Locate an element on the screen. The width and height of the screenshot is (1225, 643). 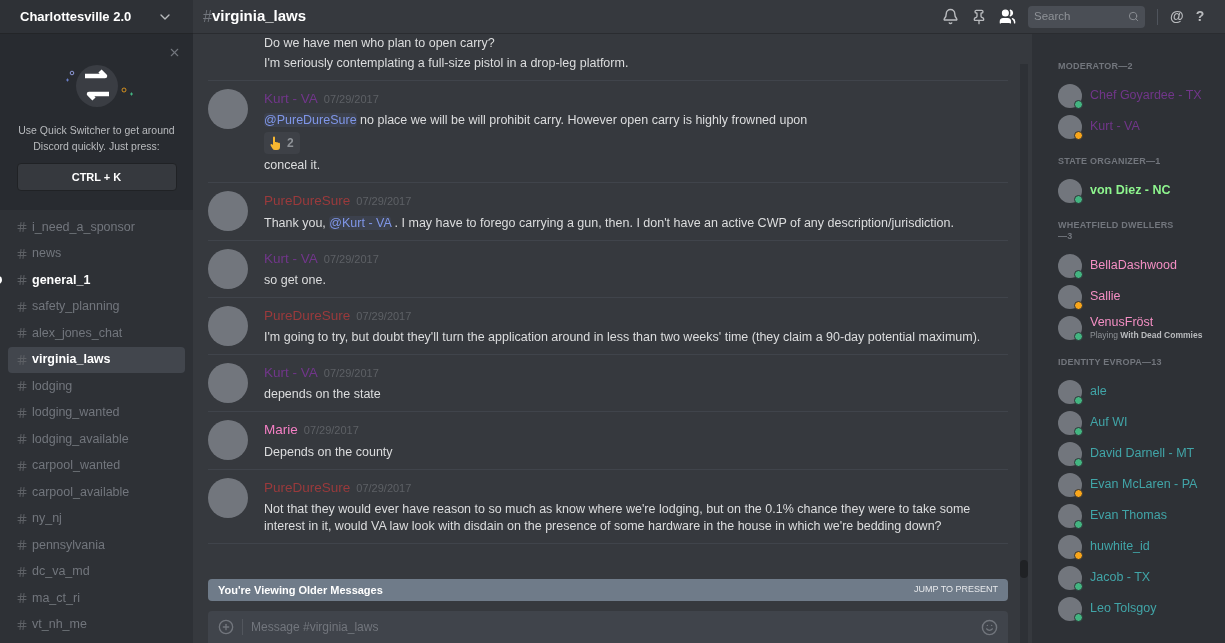
role-heading: STATE ORGANIZER—1 is located at coordinates (1110, 161).